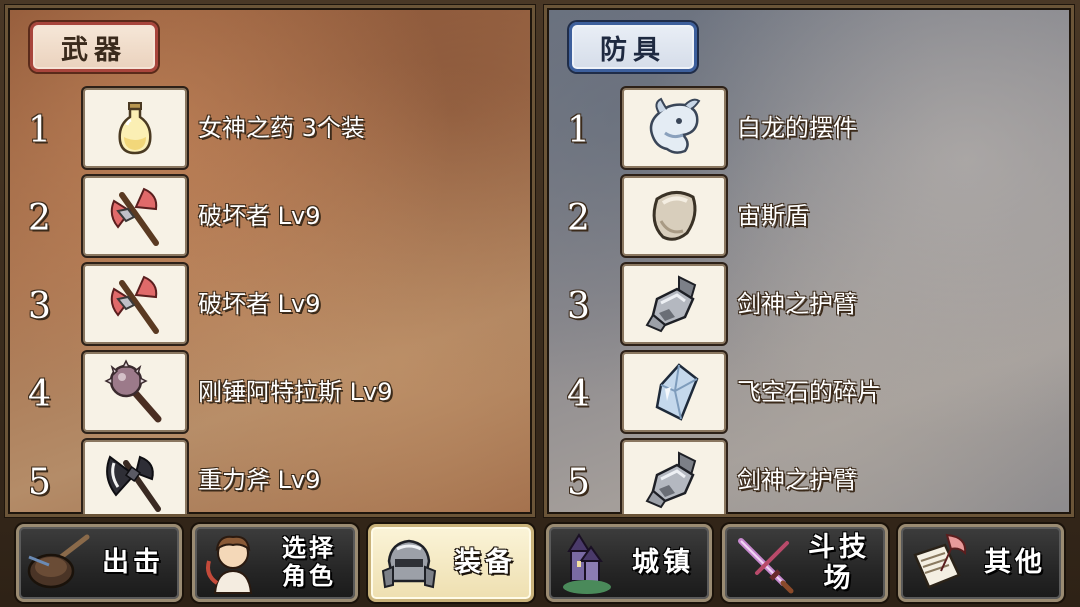 This screenshot has width=1080, height=607. Describe the element at coordinates (981, 563) in the screenshot. I see `nav-other-button: 其他` at that location.